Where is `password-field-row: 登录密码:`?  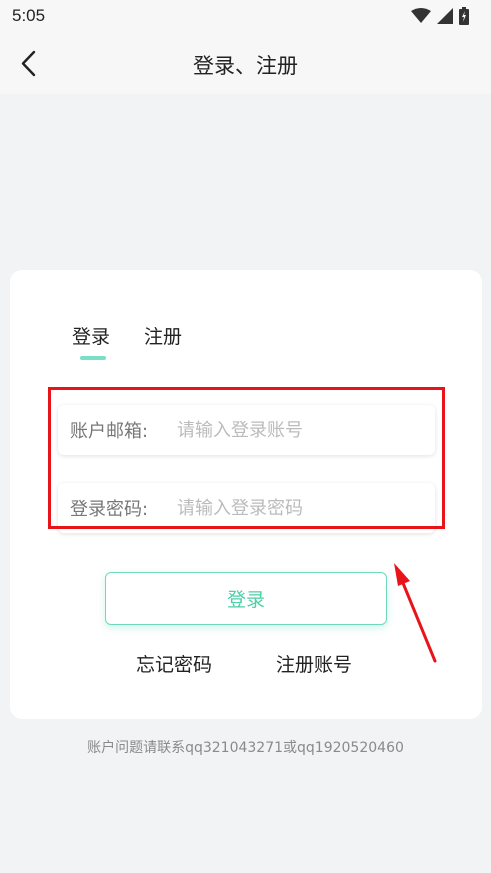
password-field-row: 登录密码: is located at coordinates (246, 508).